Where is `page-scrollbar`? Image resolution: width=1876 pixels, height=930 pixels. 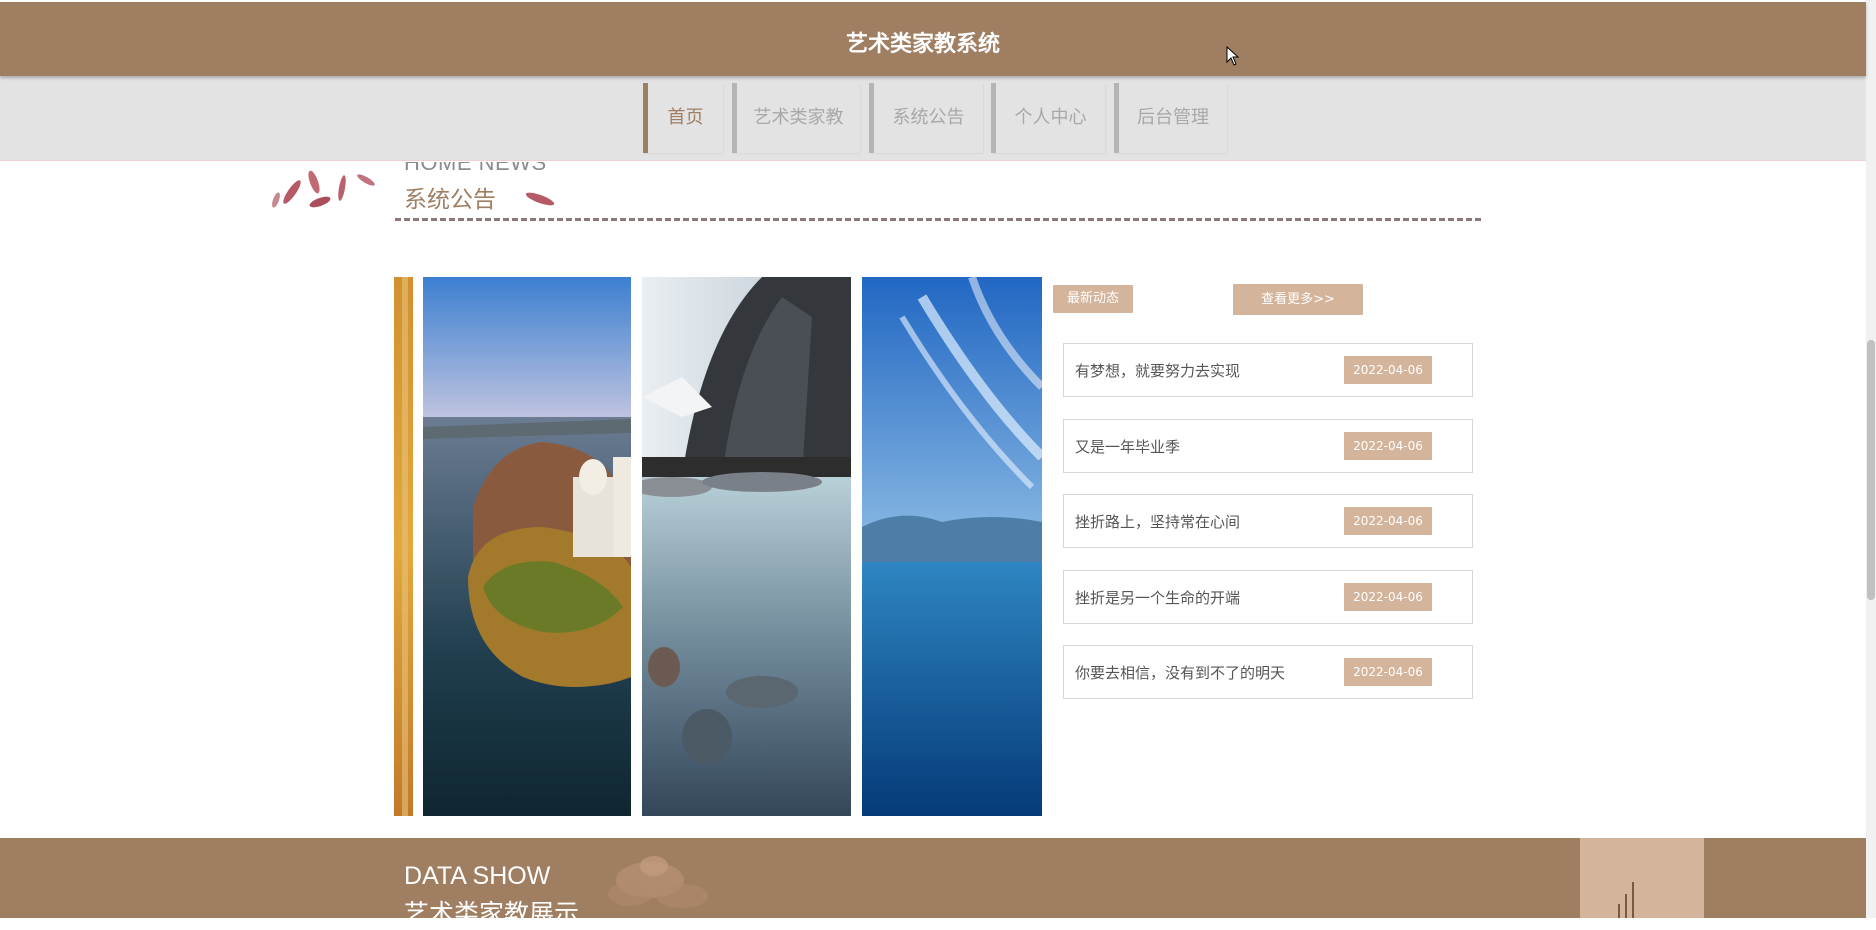 page-scrollbar is located at coordinates (1871, 459).